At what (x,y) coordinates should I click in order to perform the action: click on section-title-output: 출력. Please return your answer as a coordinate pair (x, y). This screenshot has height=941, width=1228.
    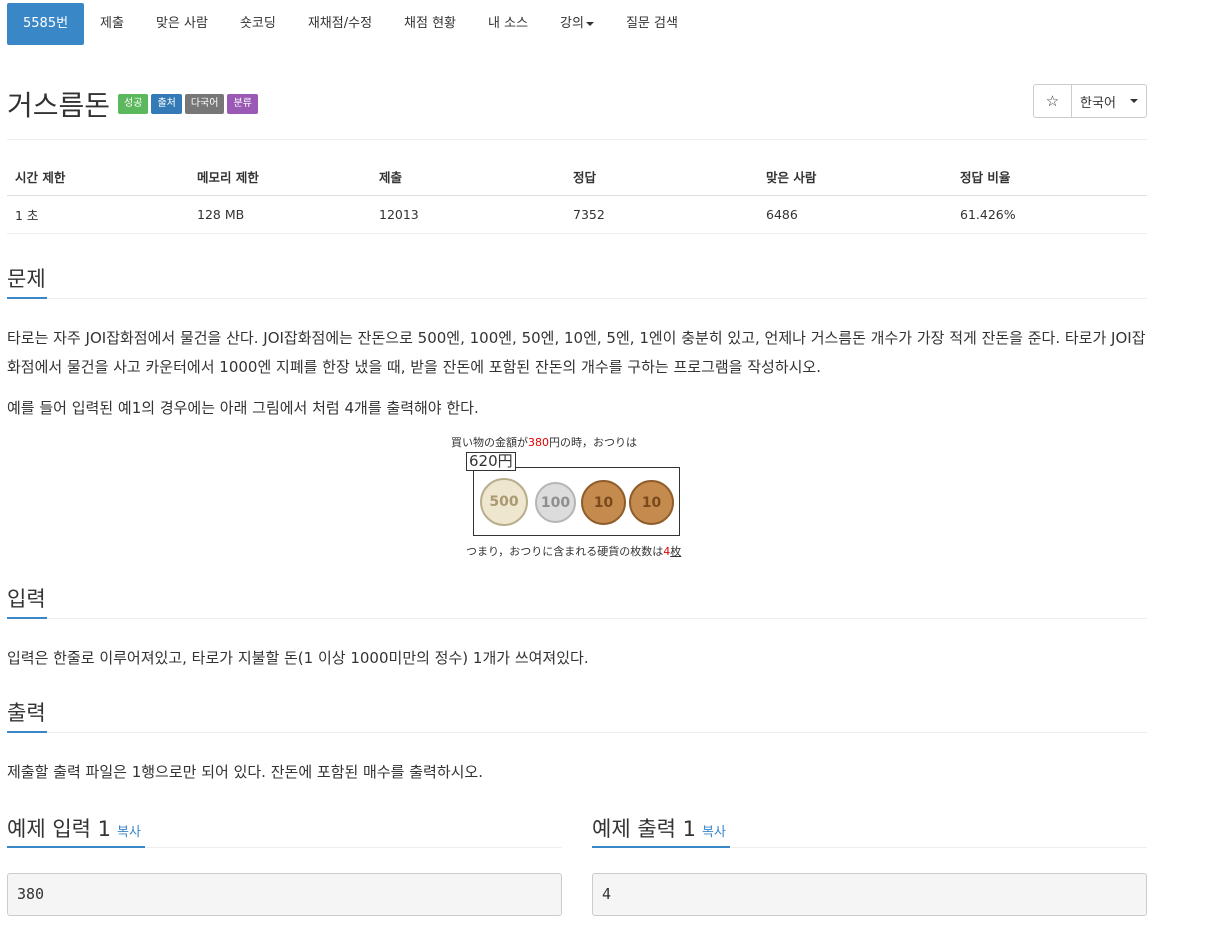
    Looking at the image, I should click on (26, 713).